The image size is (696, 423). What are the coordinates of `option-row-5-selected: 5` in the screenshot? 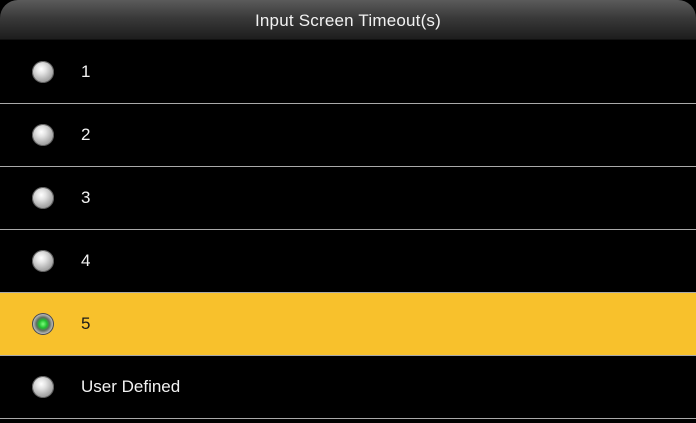 It's located at (348, 324).